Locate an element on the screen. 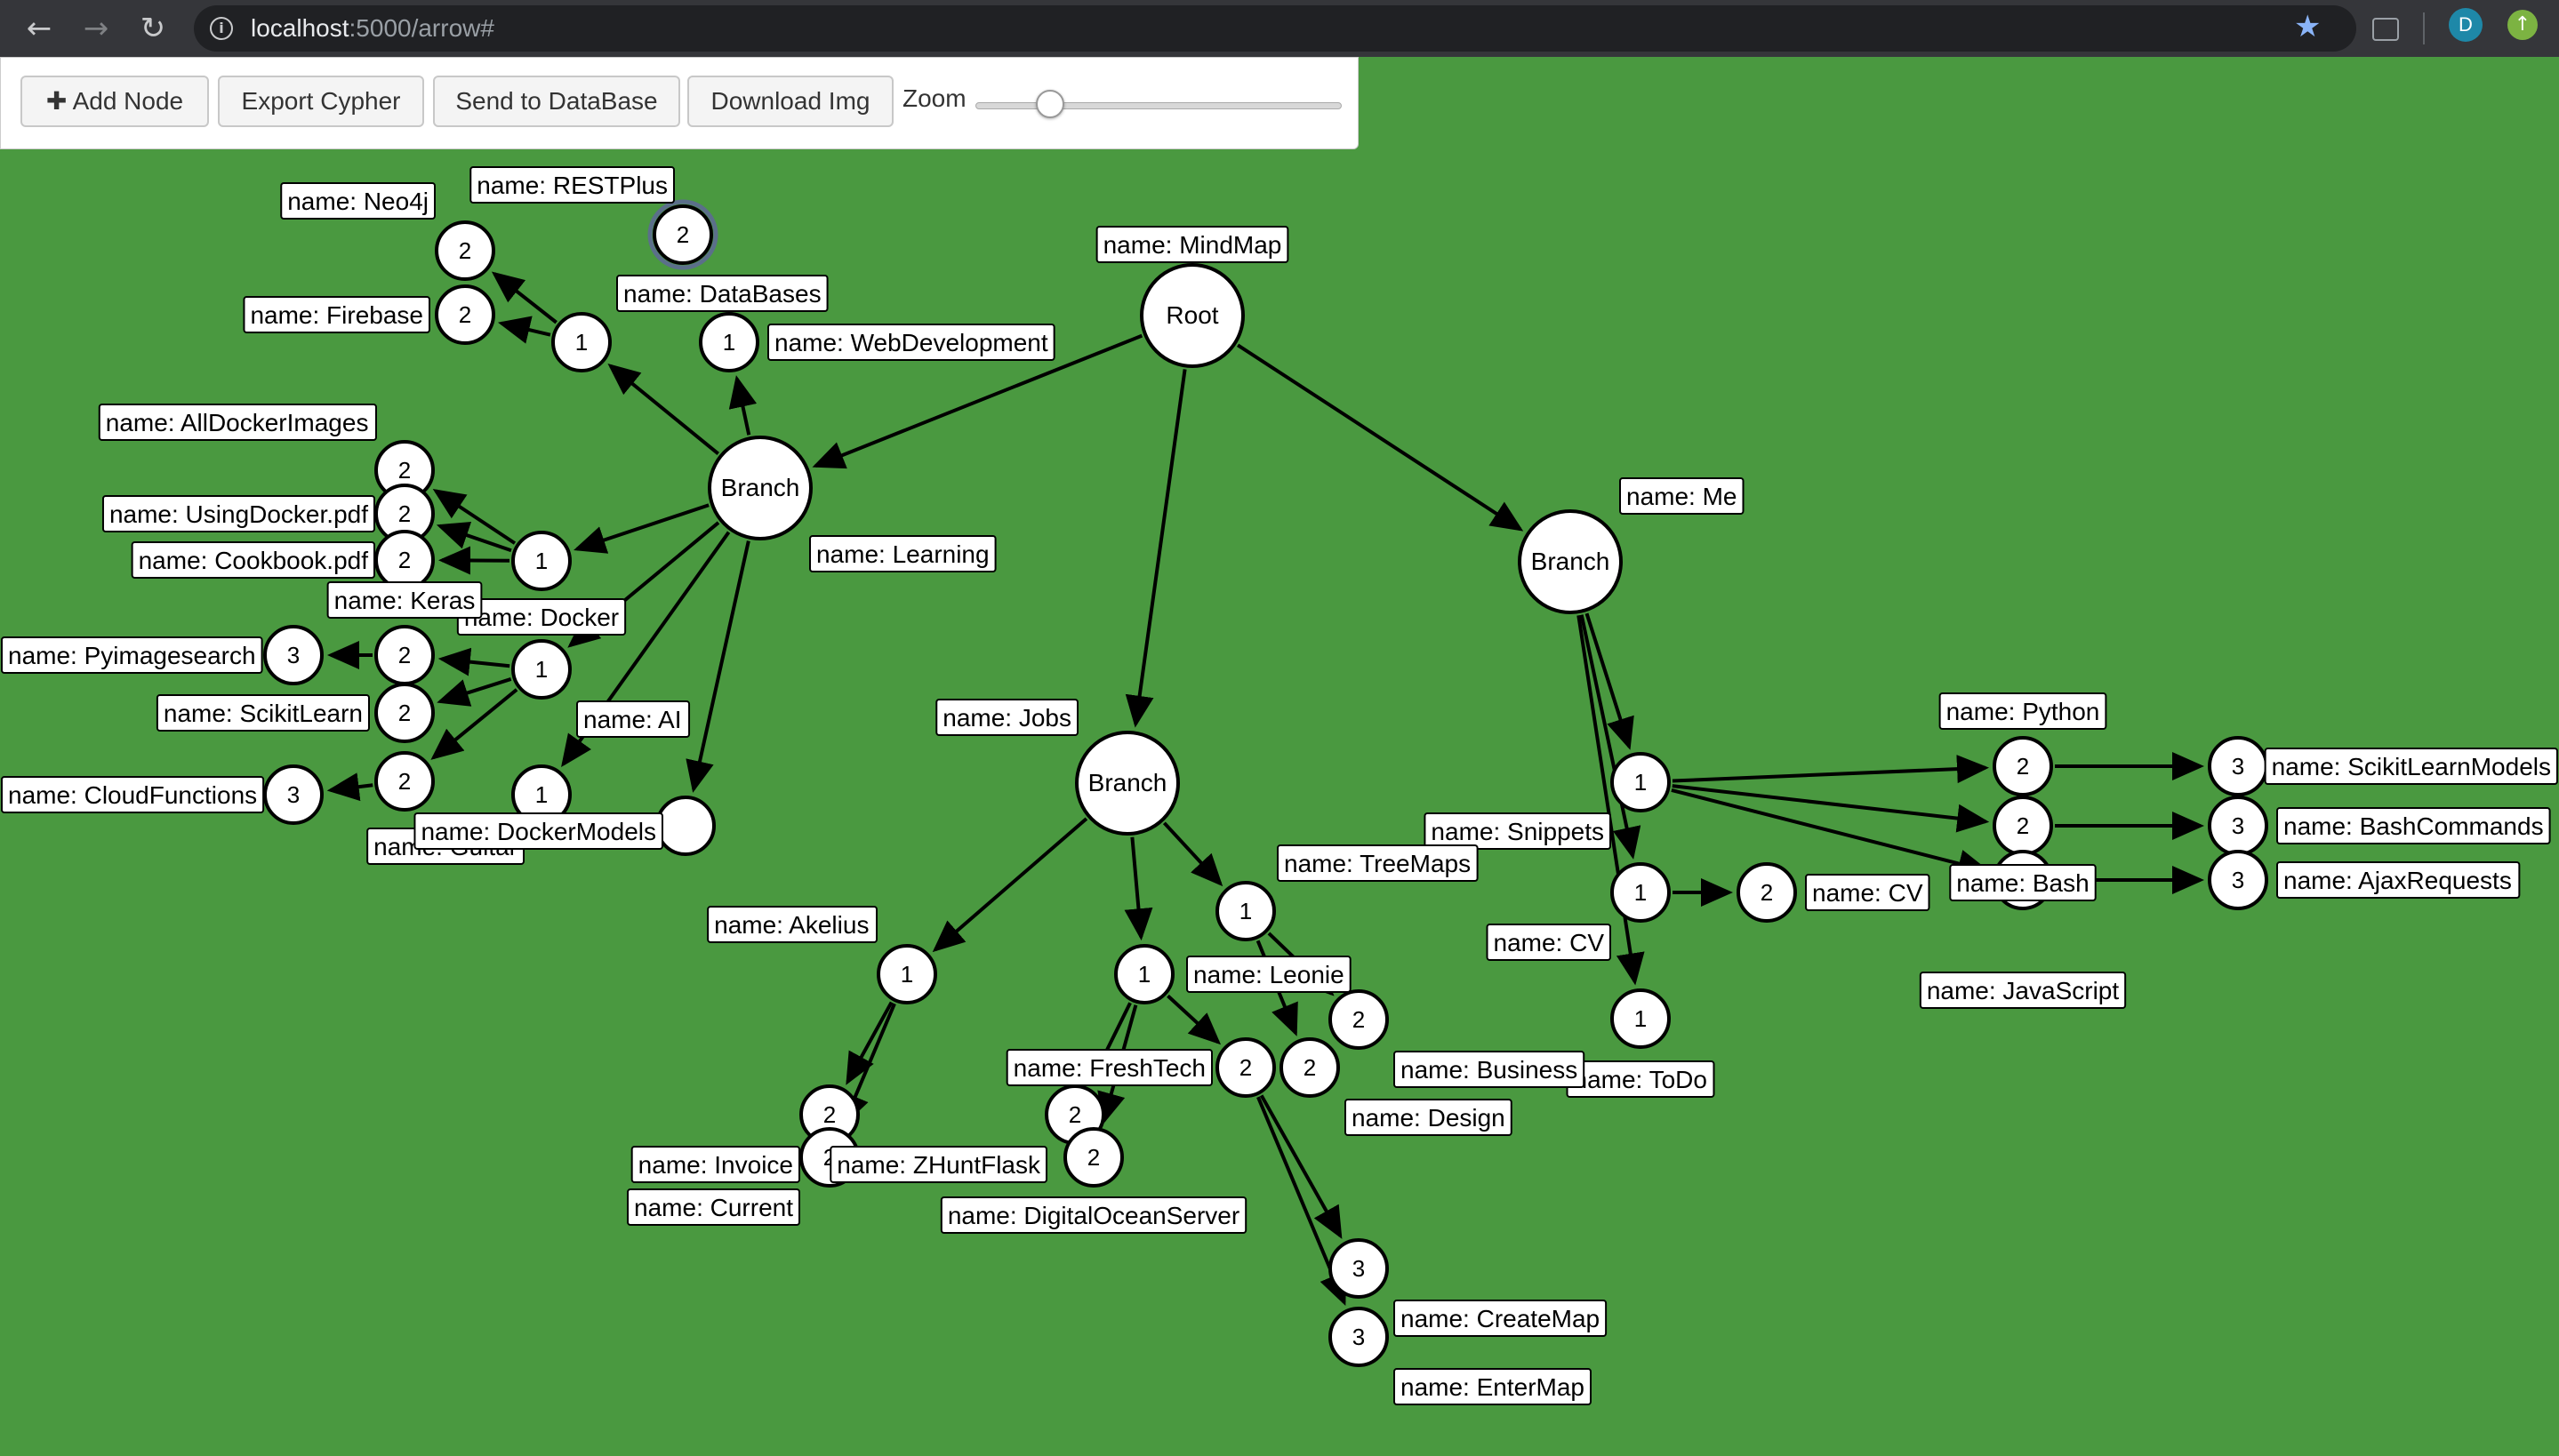  edge-leonie-to-freshtech is located at coordinates (1194, 1019).